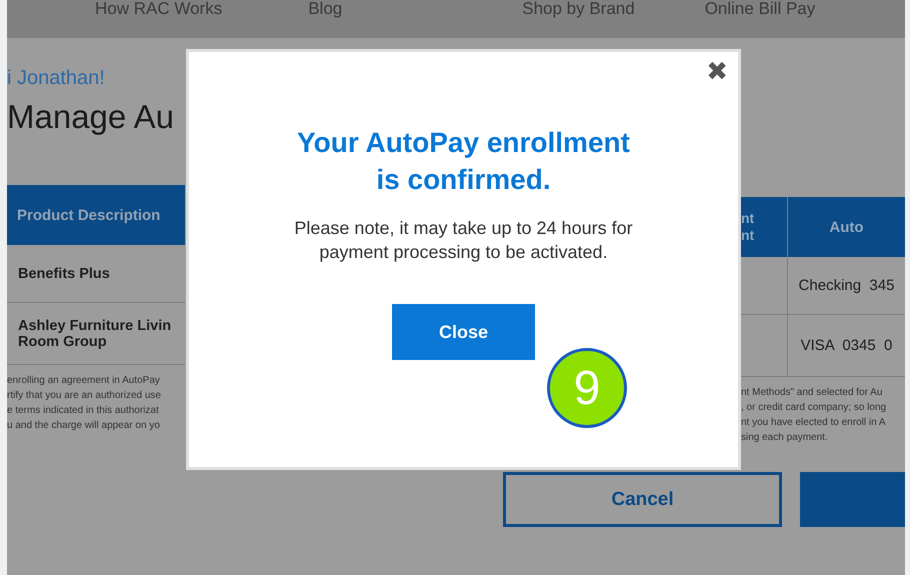  Describe the element at coordinates (83, 411) in the screenshot. I see `legal-text: e terms indicated in this authorizat` at that location.